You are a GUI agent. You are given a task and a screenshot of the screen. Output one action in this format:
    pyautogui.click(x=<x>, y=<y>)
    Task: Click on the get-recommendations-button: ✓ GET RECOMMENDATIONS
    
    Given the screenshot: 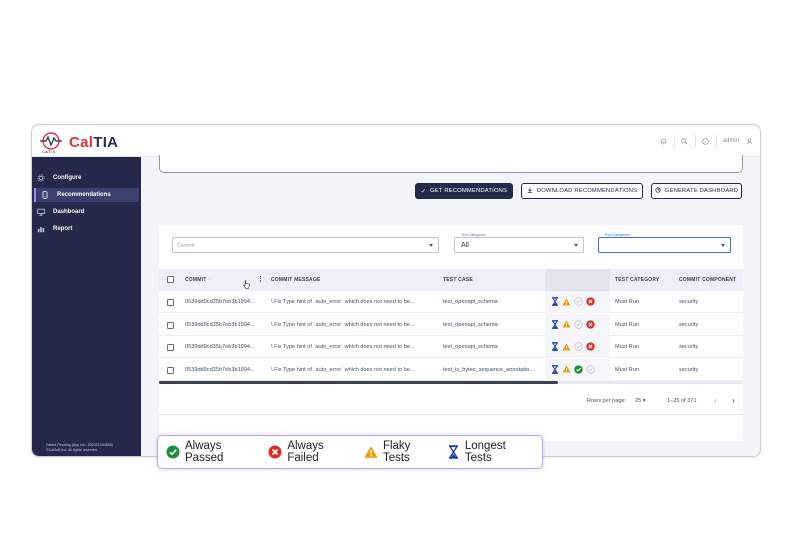 What is the action you would take?
    pyautogui.click(x=464, y=191)
    